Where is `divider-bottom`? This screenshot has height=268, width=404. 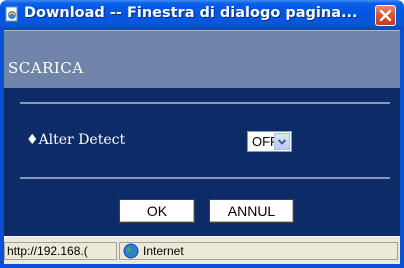 divider-bottom is located at coordinates (205, 178).